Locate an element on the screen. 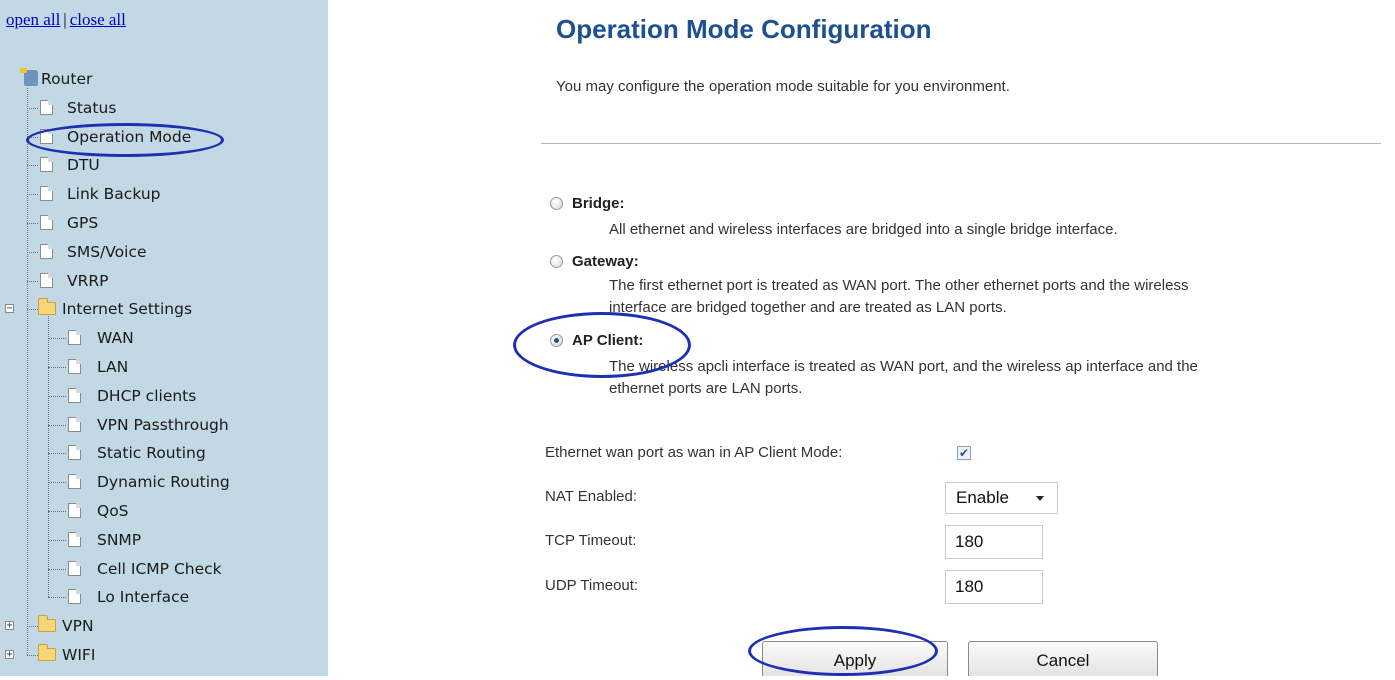 The image size is (1395, 680). ap-client-label: AP Client: is located at coordinates (607, 340).